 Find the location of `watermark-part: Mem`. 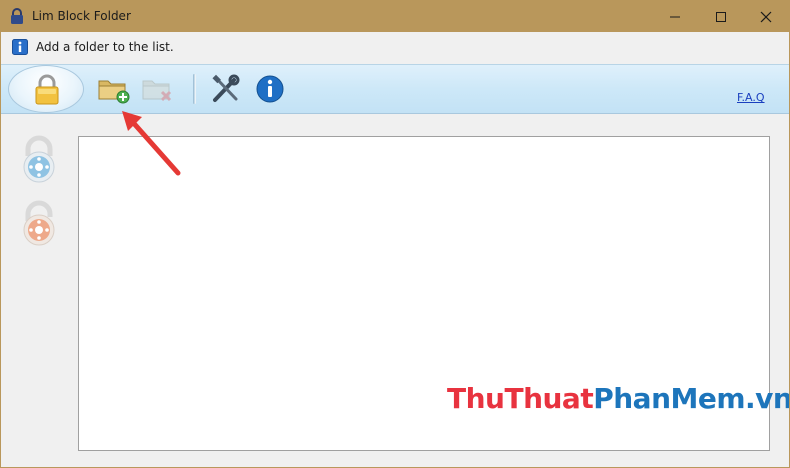

watermark-part: Mem is located at coordinates (708, 398).